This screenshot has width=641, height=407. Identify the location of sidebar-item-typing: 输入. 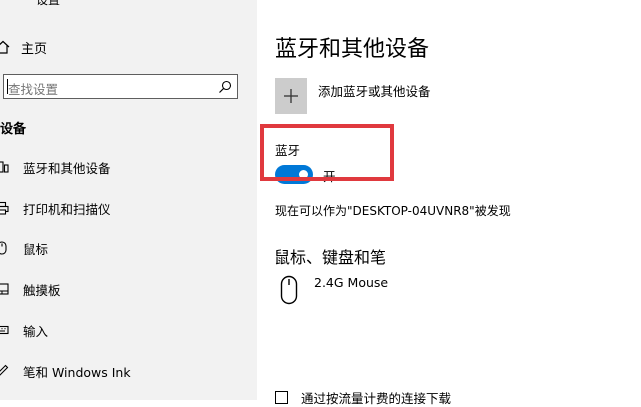
(24, 330).